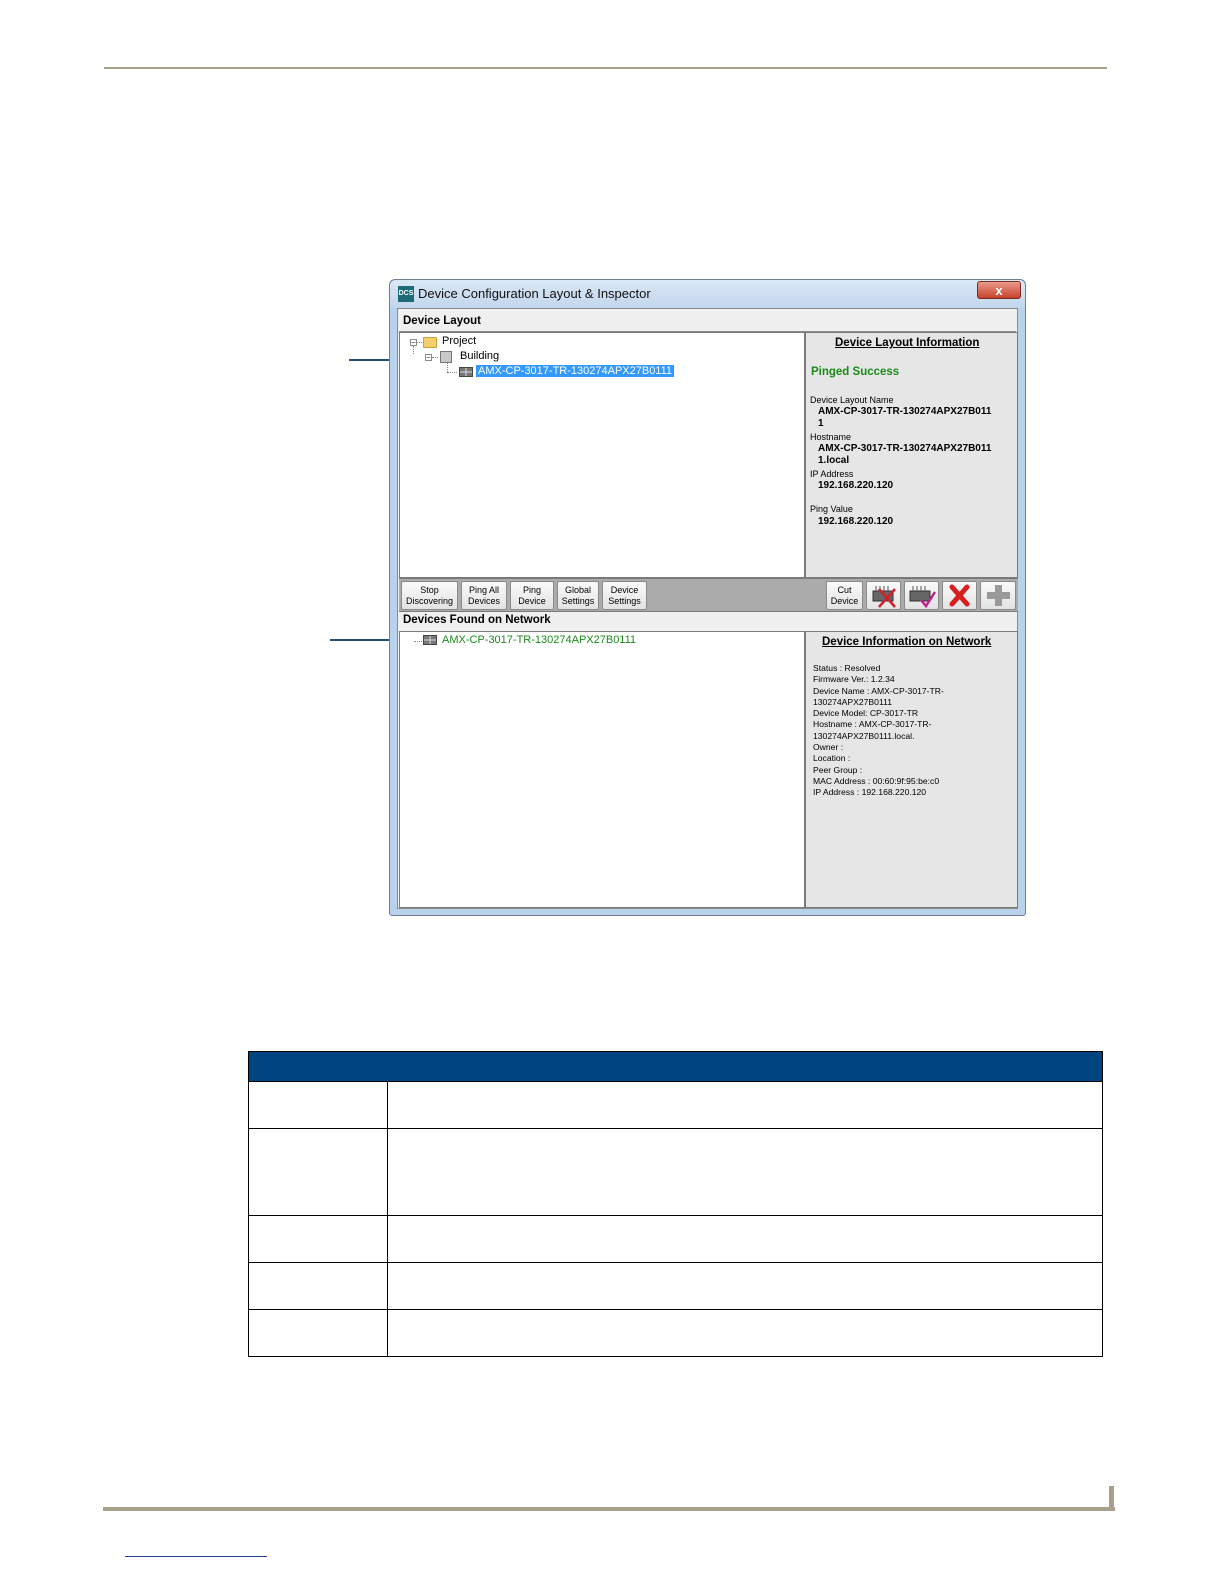 This screenshot has height=1584, width=1224. I want to click on firmware-line: Firmware Ver.: 1.2.34, so click(854, 679).